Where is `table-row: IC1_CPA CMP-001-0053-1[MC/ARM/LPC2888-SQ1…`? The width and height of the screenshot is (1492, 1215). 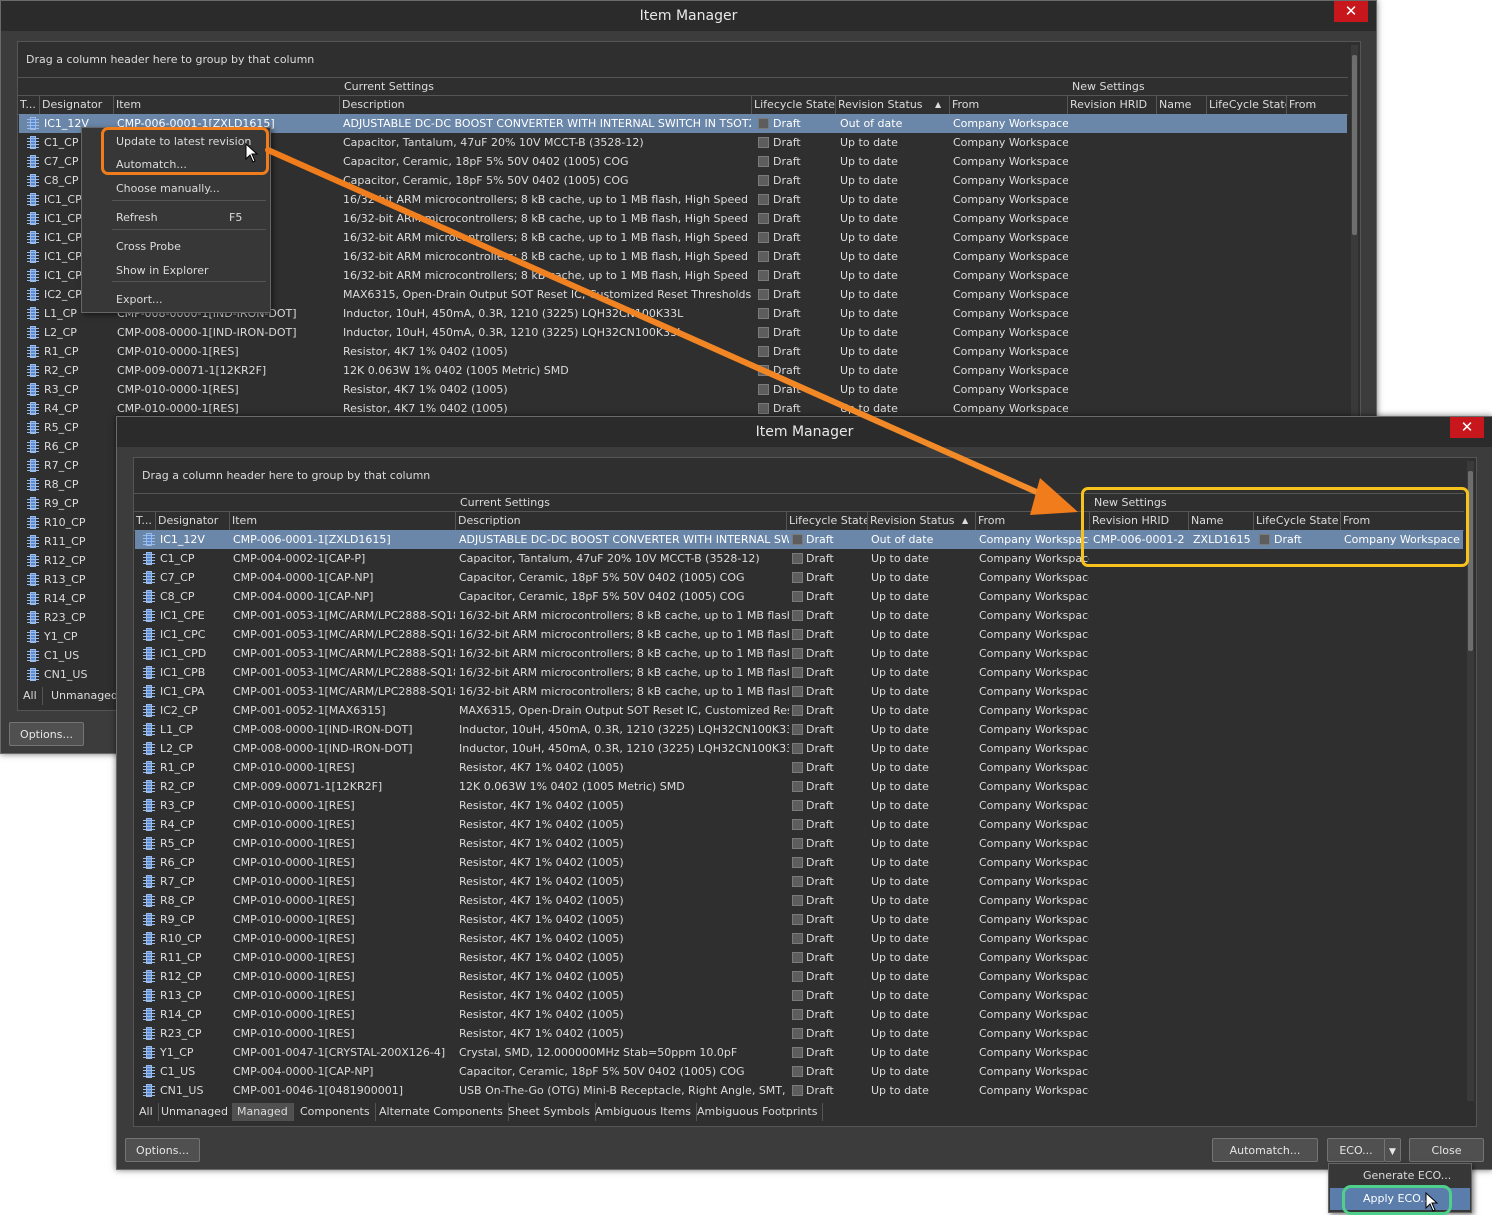 table-row: IC1_CPA CMP-001-0053-1[MC/ARM/LPC2888-SQ1… is located at coordinates (799, 691).